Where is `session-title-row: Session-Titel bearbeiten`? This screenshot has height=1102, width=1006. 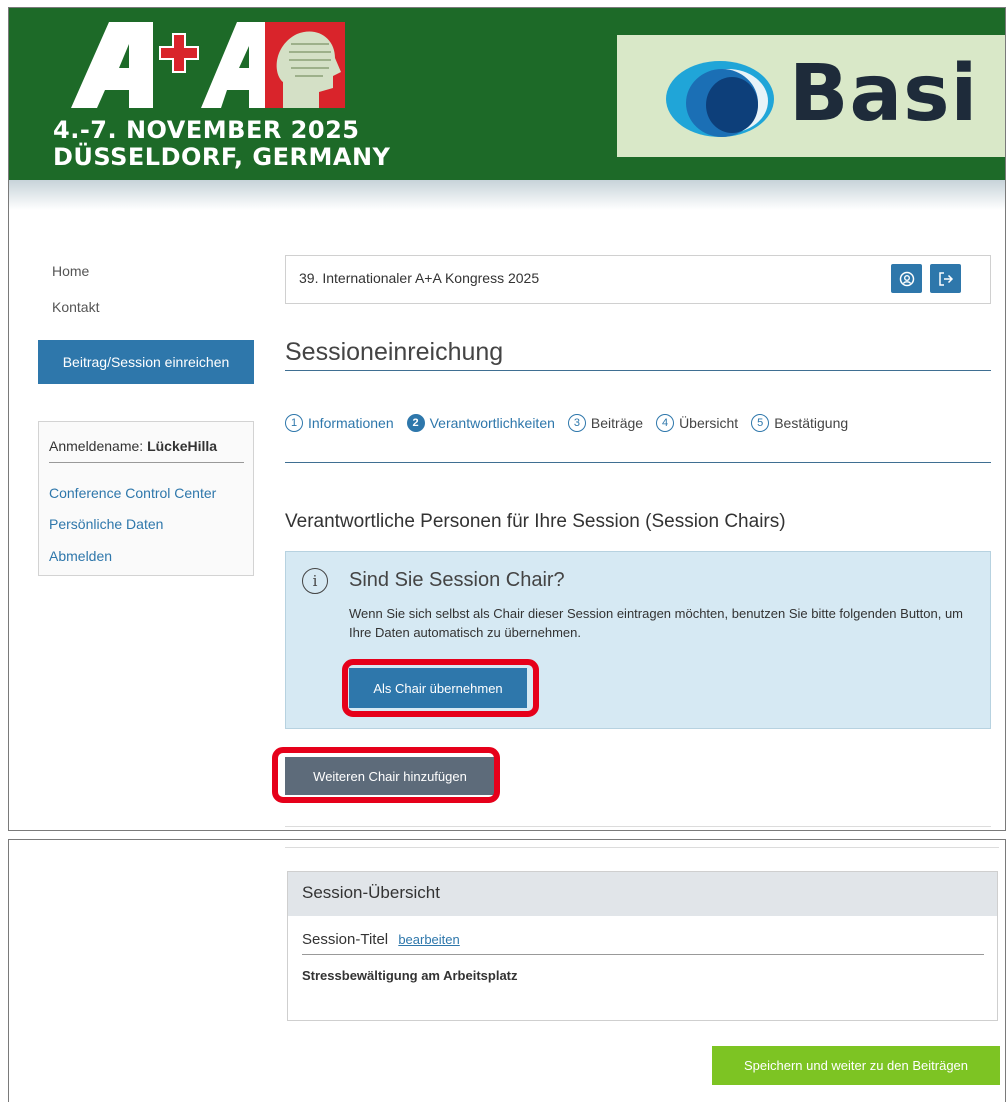
session-title-row: Session-Titel bearbeiten is located at coordinates (381, 939).